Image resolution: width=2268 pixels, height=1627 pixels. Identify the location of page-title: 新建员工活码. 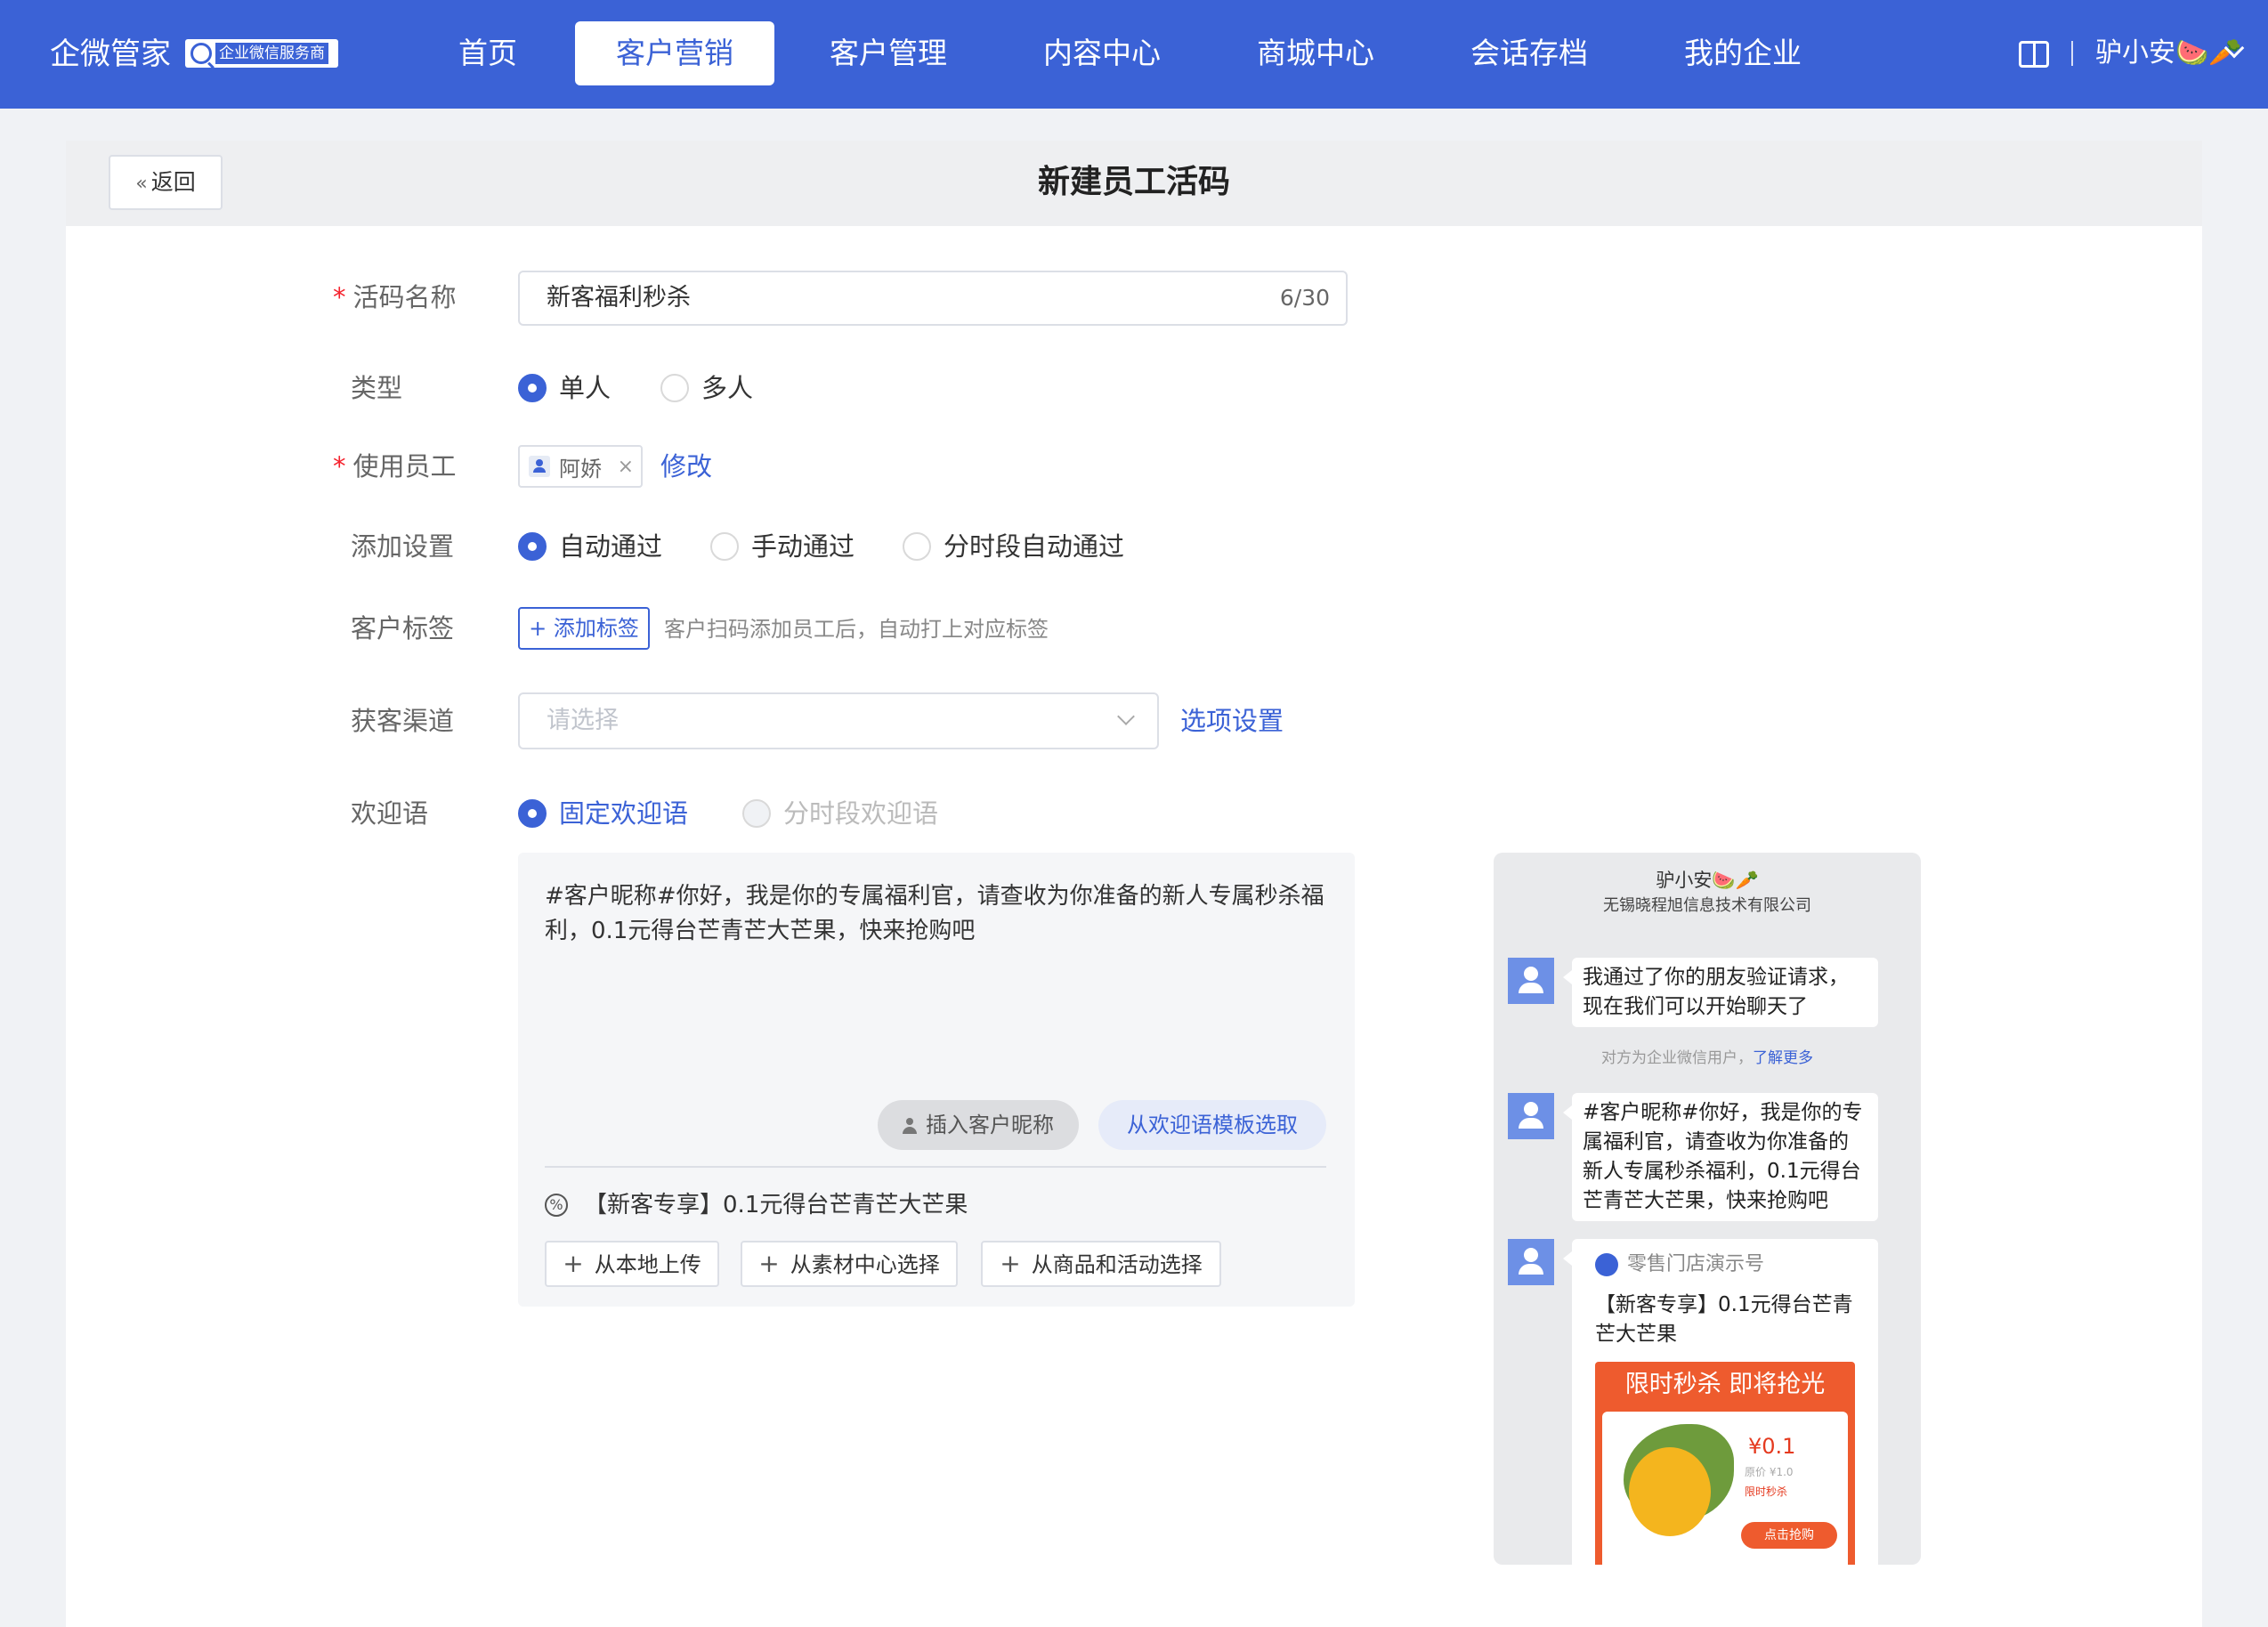
(1133, 182).